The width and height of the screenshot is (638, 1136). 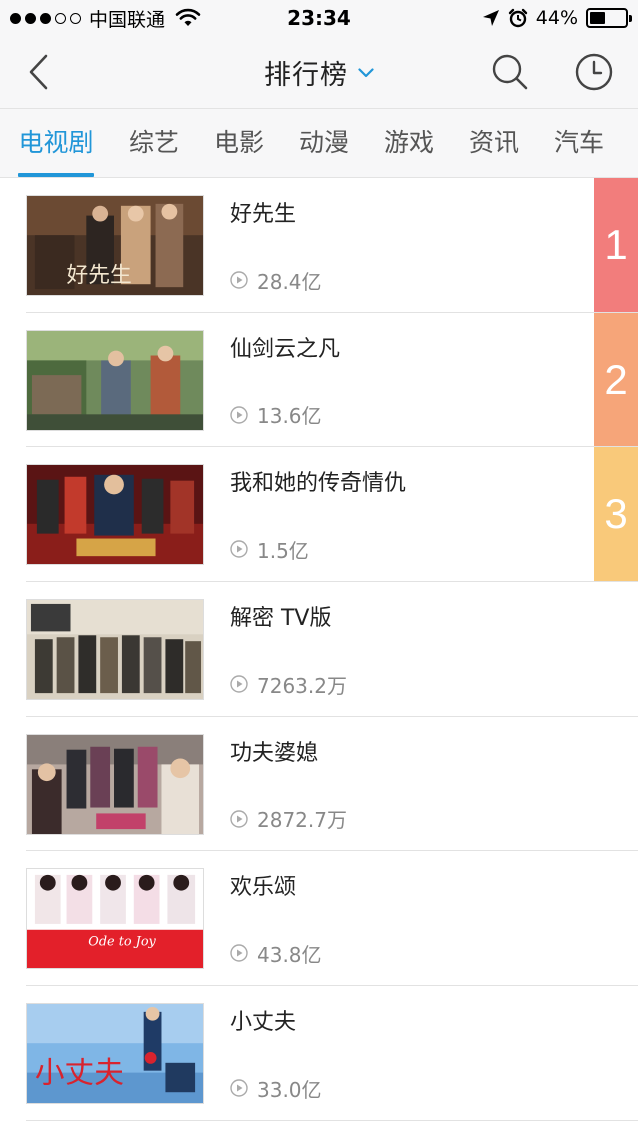 What do you see at coordinates (79, 1073) in the screenshot?
I see `svg-text: 小丈夫` at bounding box center [79, 1073].